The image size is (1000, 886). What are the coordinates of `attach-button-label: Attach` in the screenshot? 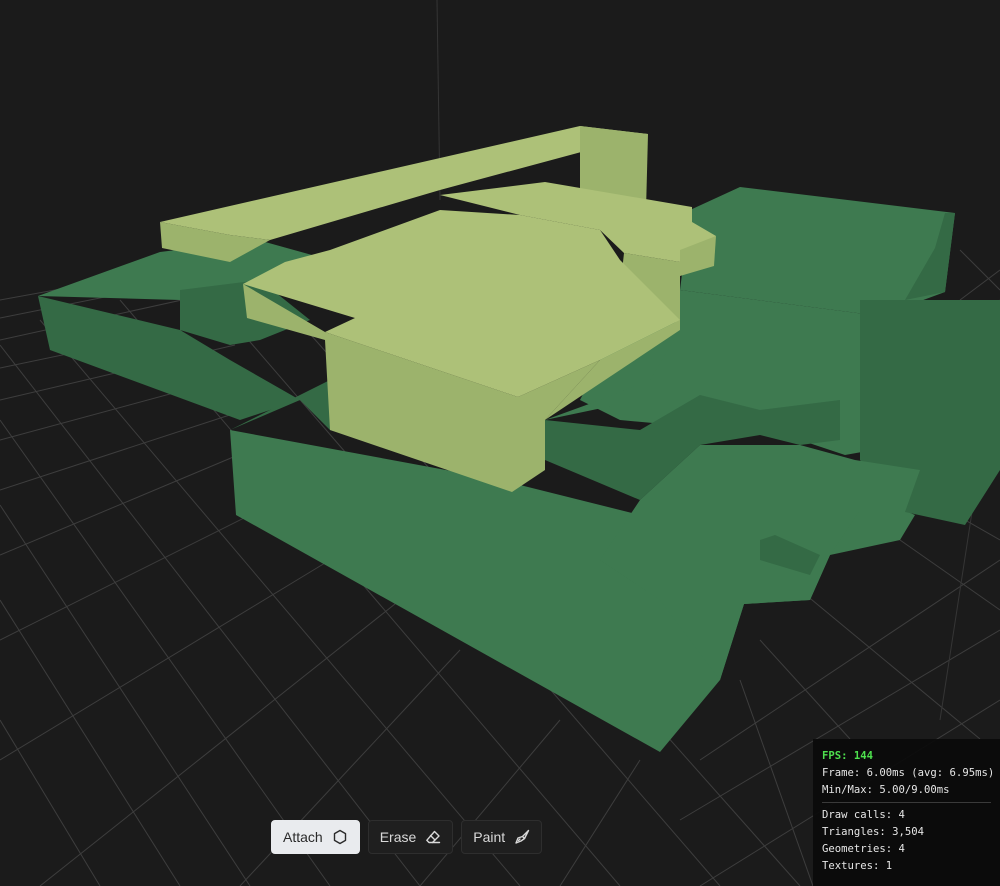 It's located at (303, 837).